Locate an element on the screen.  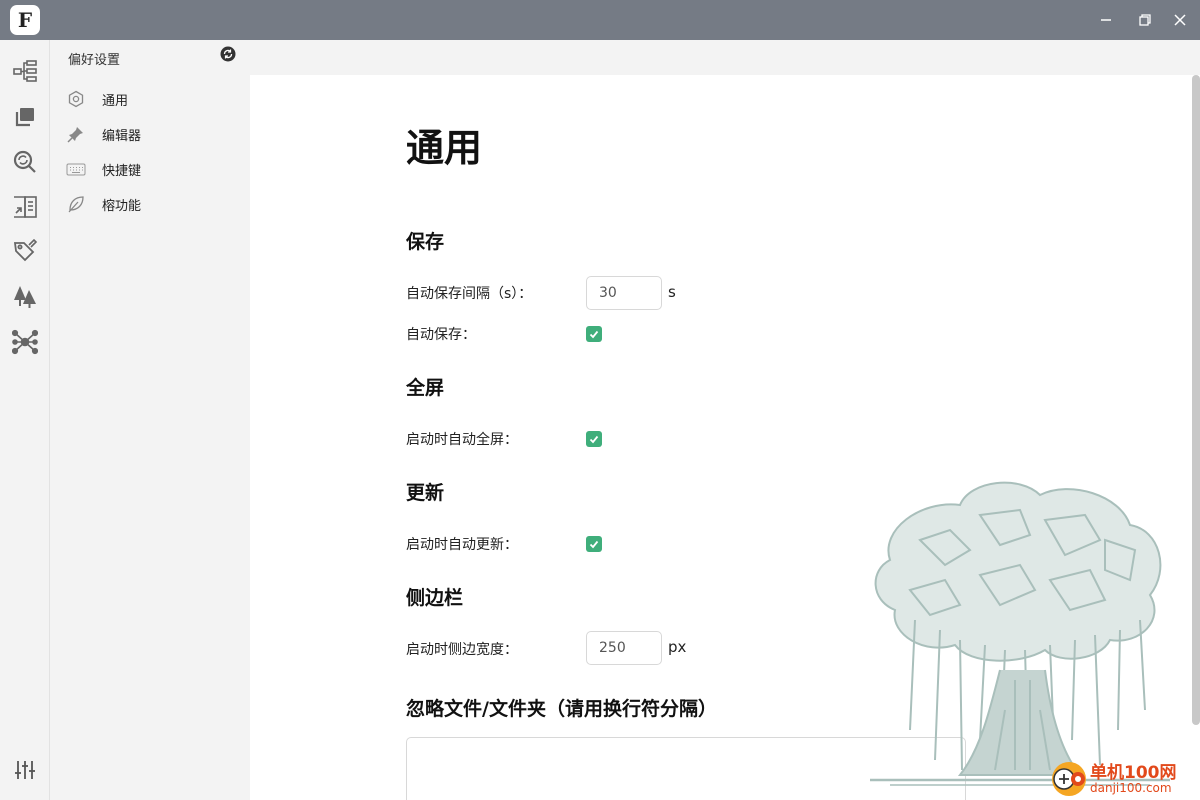
watermark-site-name: 单机100网 is located at coordinates (1133, 773).